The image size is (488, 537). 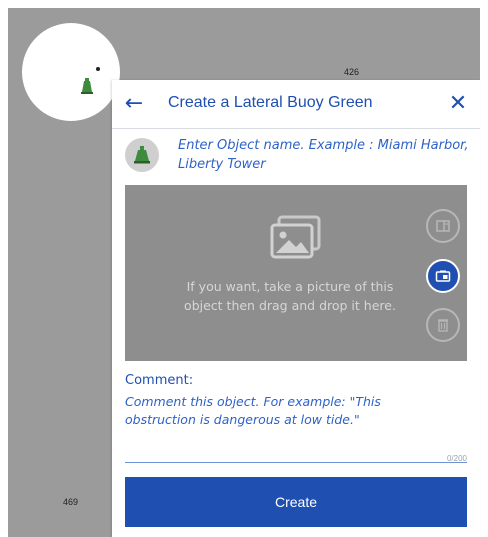 What do you see at coordinates (456, 458) in the screenshot?
I see `character-counter: 0/200` at bounding box center [456, 458].